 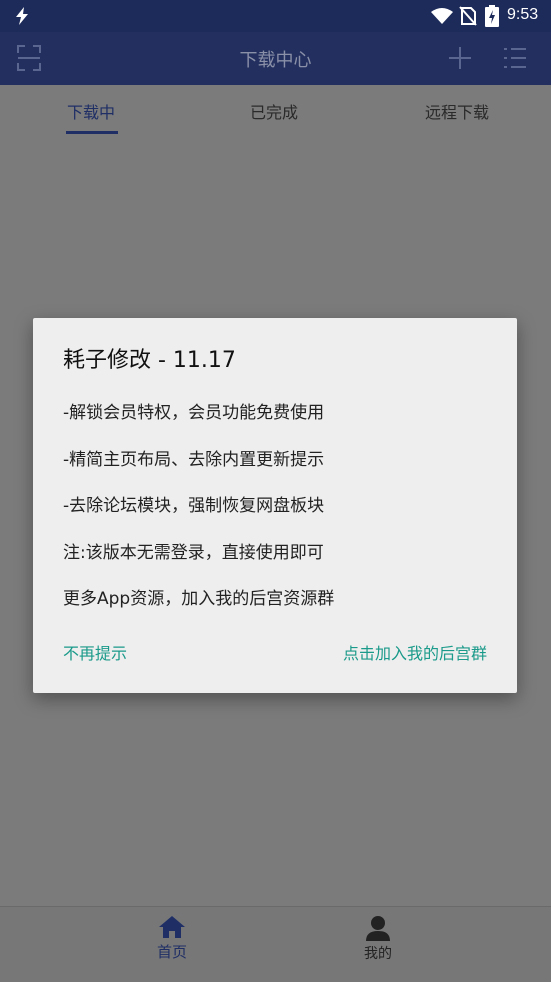 What do you see at coordinates (199, 599) in the screenshot?
I see `dialog-line: 更多App资源，加入我的后宫资源群` at bounding box center [199, 599].